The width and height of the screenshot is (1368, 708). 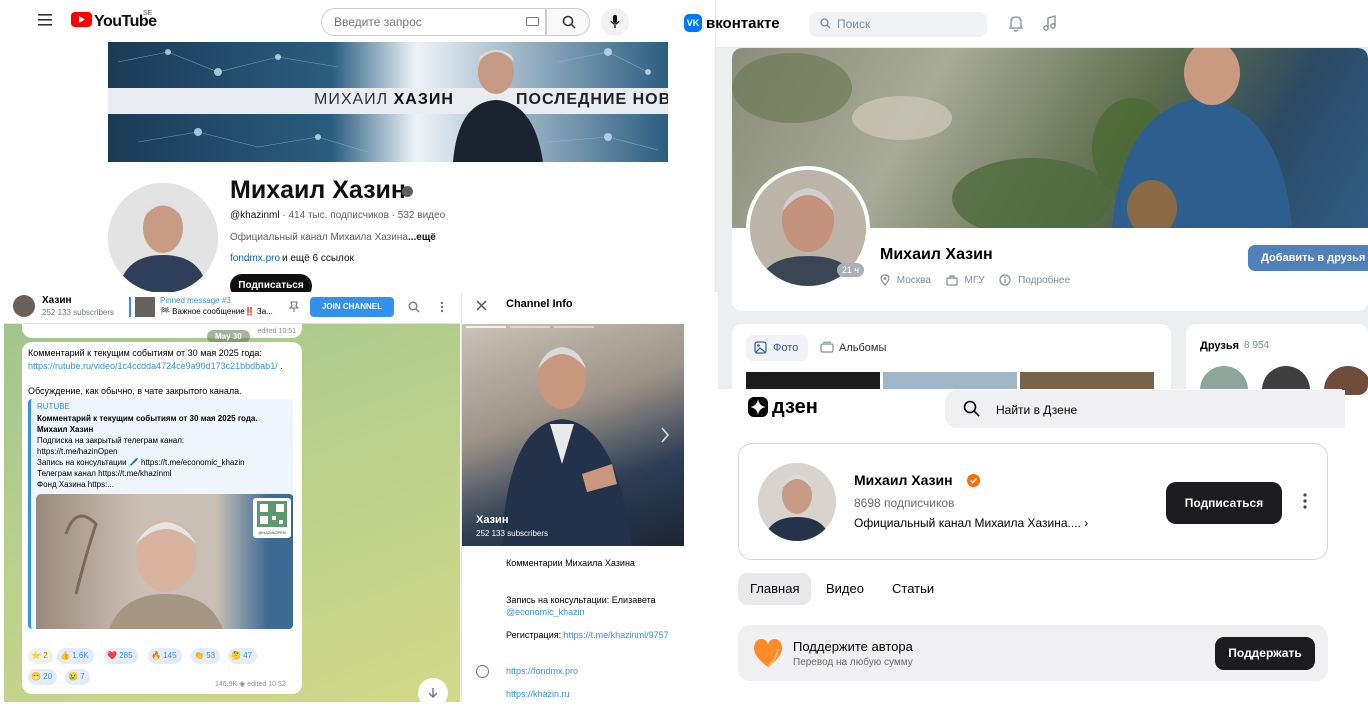 What do you see at coordinates (77, 451) in the screenshot?
I see `preview-line: https://t.me/hazinOpen` at bounding box center [77, 451].